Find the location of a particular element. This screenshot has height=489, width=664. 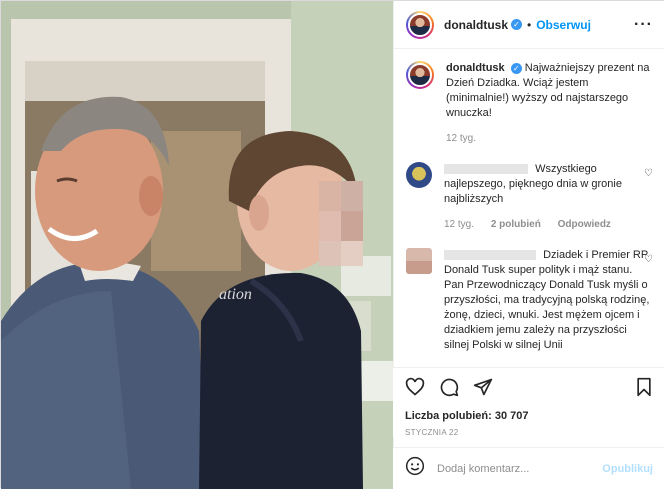

post-header: donaldtusk ✓ • Obserwuj ··· is located at coordinates (529, 25).